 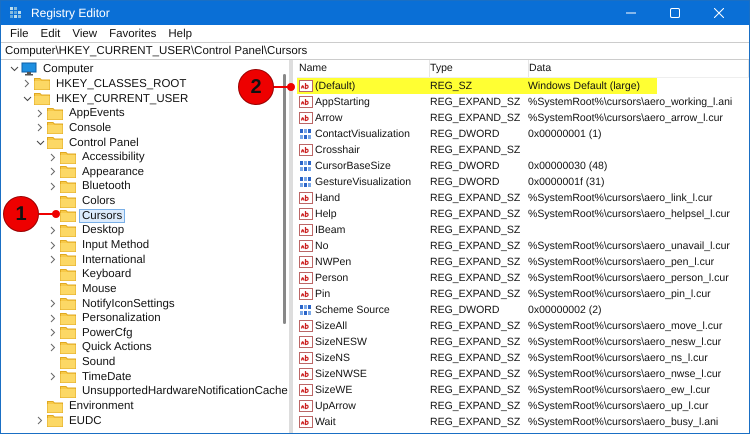 I want to click on value-name: CursorBaseSize, so click(x=353, y=166).